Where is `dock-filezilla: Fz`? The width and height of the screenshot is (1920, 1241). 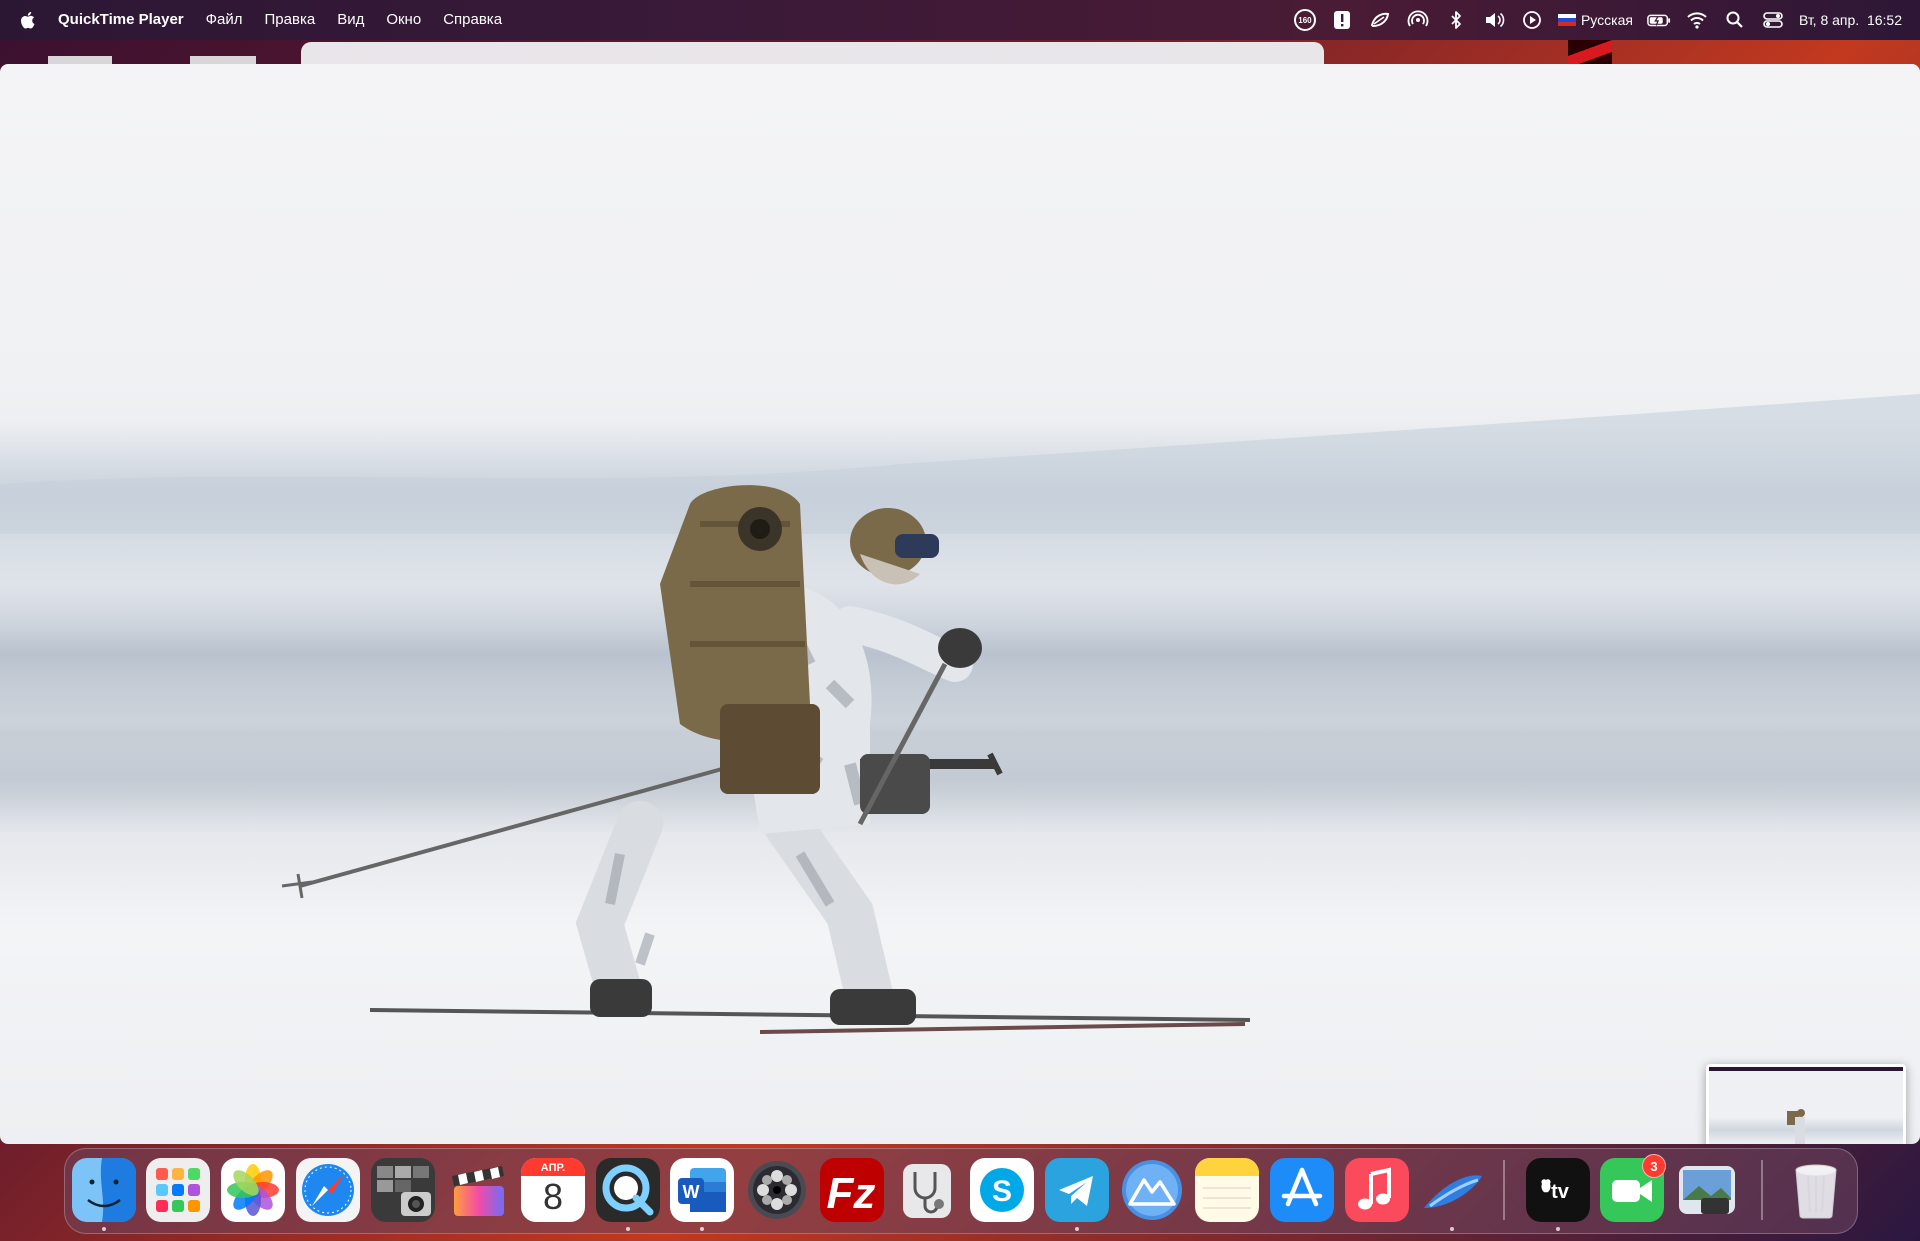
dock-filezilla: Fz is located at coordinates (852, 1190).